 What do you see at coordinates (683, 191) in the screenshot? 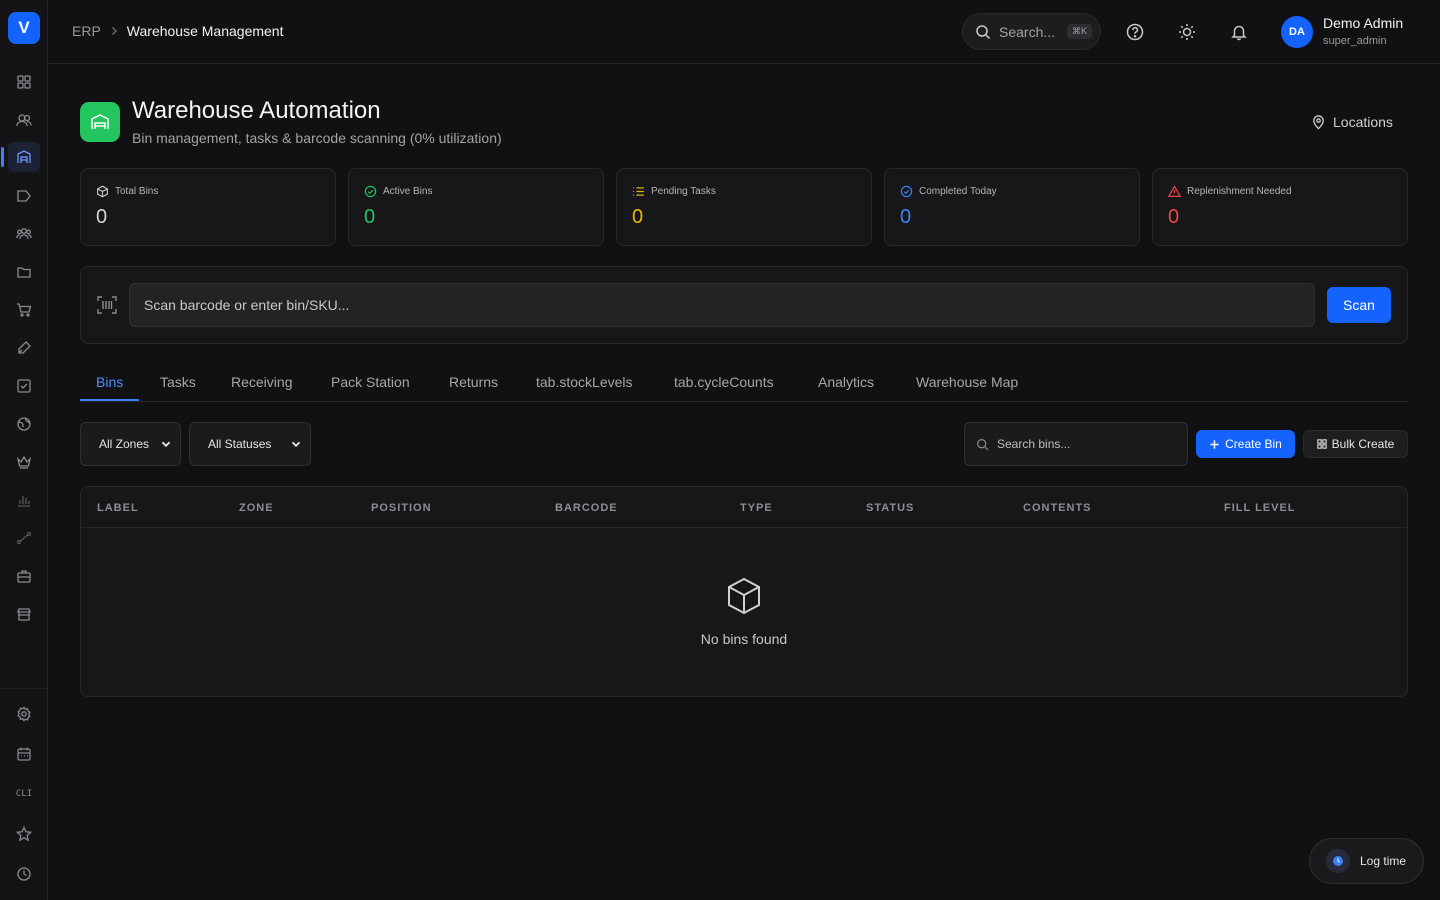
I see `stat-label: Pending Tasks` at bounding box center [683, 191].